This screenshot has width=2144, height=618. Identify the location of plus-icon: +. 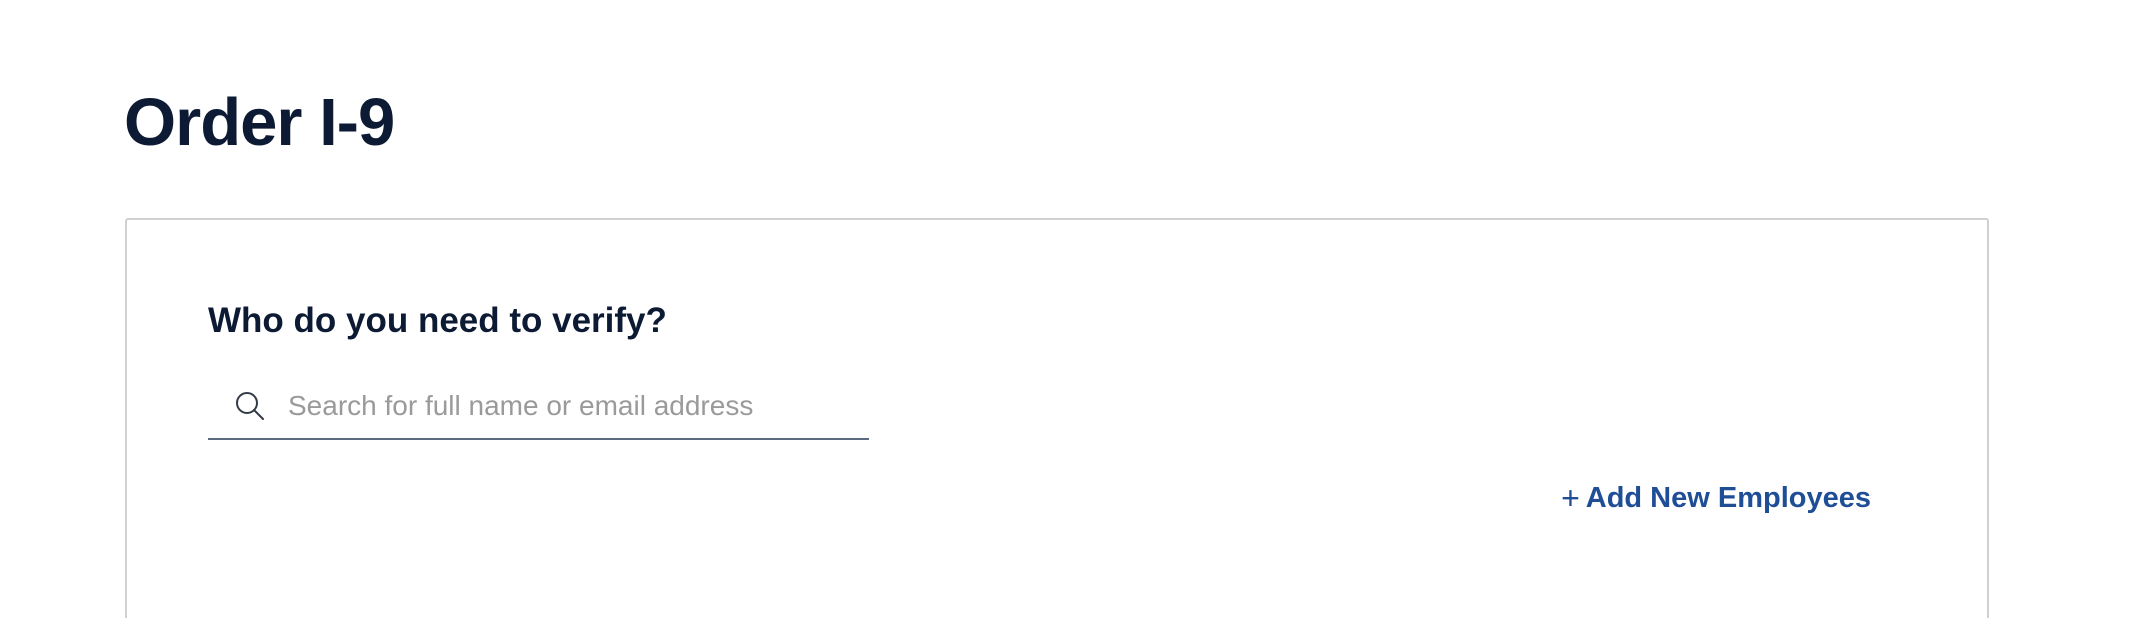
(1570, 498).